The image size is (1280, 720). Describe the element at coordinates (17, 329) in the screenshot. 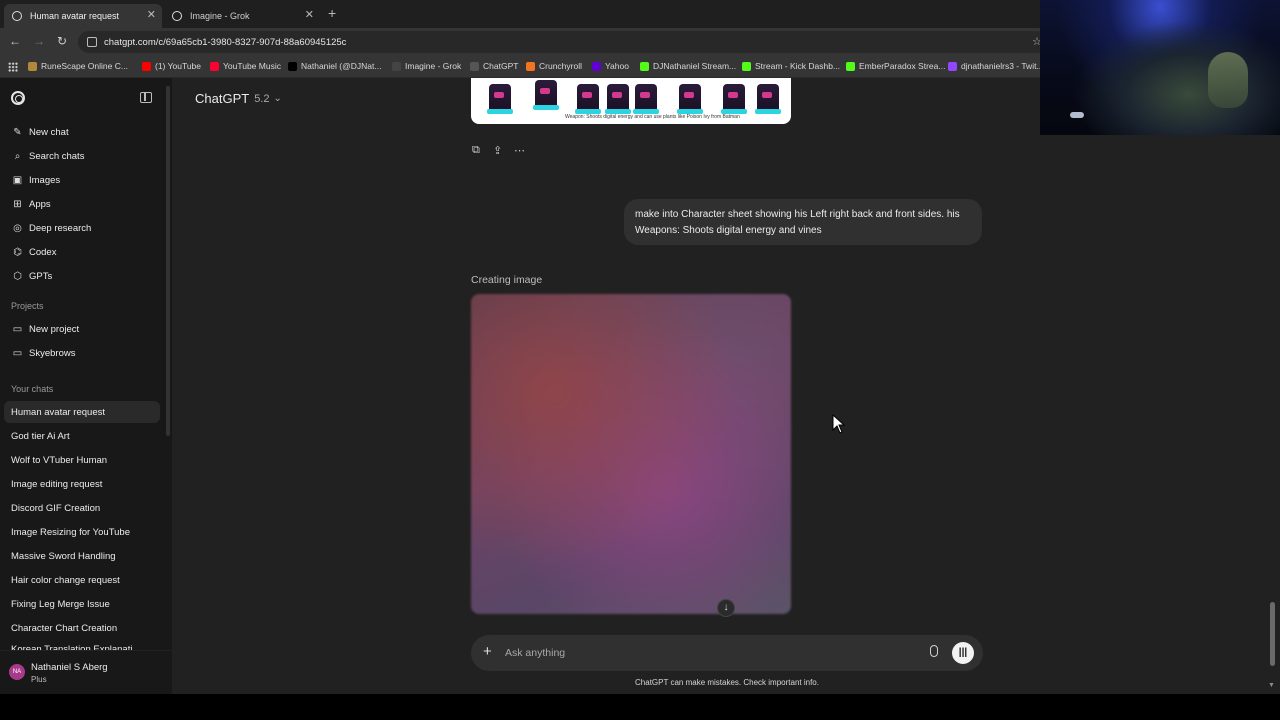

I see `new-project-icon: ▭` at that location.